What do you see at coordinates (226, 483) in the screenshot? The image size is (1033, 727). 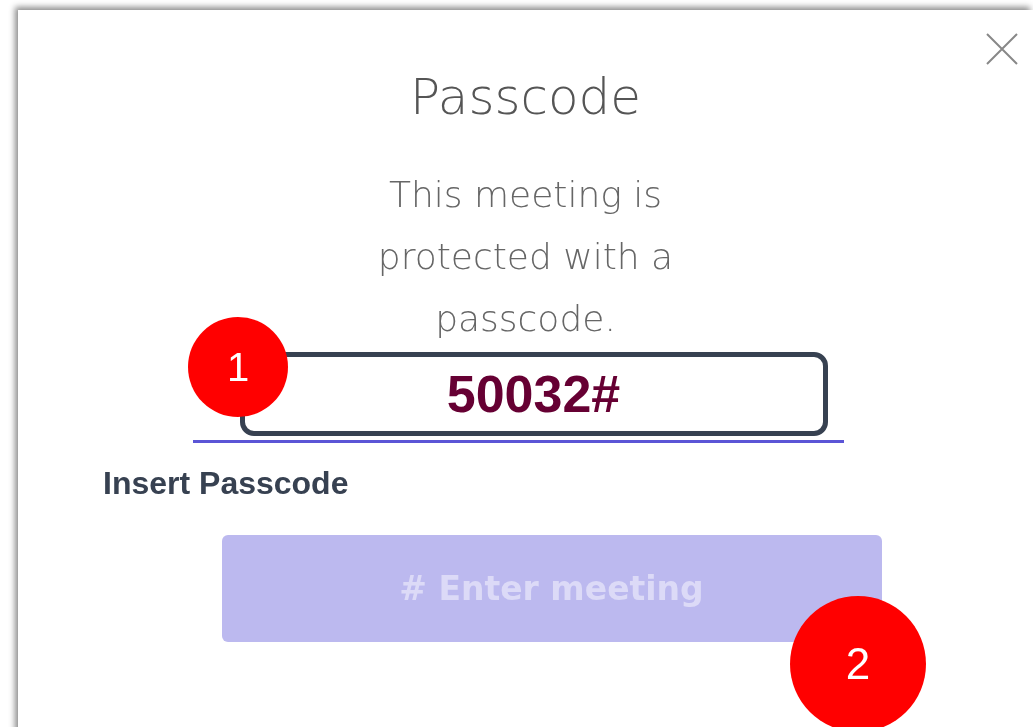 I see `field-label: Insert Passcode` at bounding box center [226, 483].